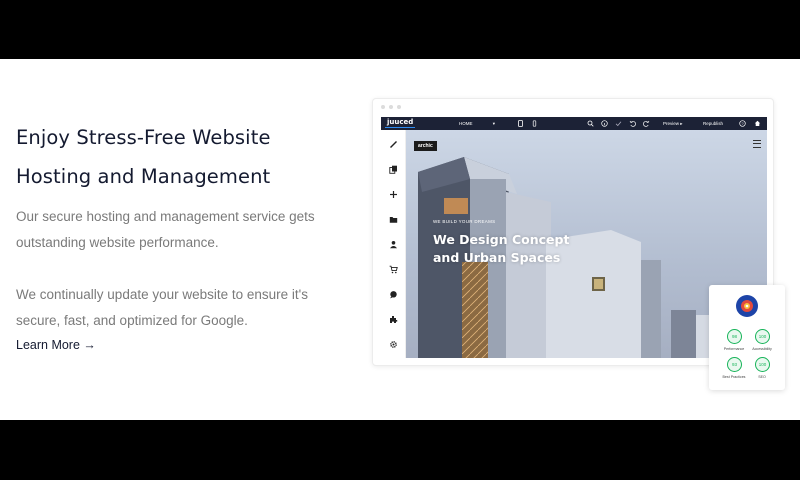 This screenshot has height=480, width=800. What do you see at coordinates (734, 364) in the screenshot?
I see `best-practices-score: 93` at bounding box center [734, 364].